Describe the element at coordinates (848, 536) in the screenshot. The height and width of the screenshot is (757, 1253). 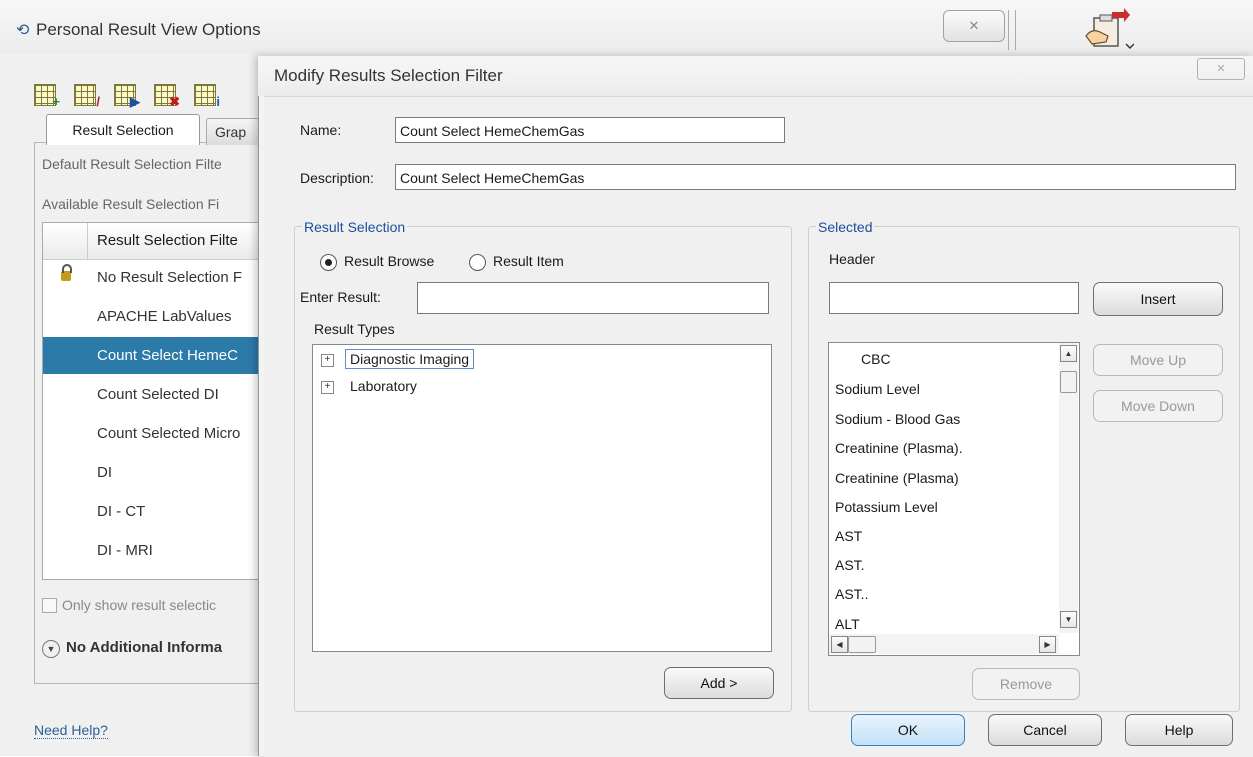
I see `list-item: AST` at that location.